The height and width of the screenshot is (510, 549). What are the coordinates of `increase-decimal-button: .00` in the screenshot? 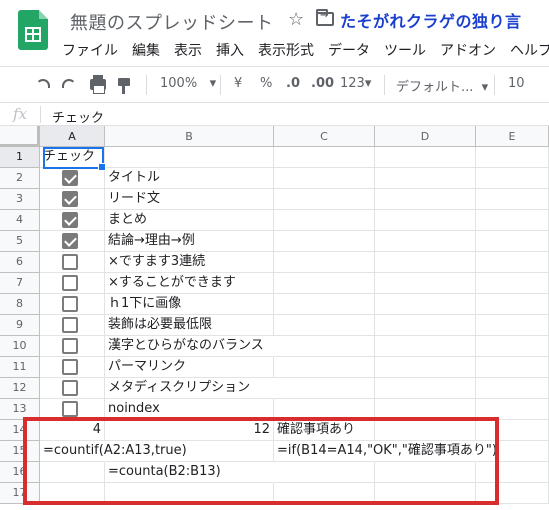 It's located at (322, 83).